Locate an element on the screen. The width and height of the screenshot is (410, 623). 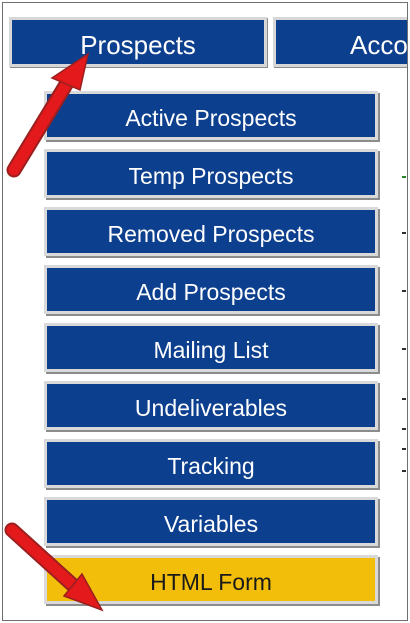
menu-item-add-prospects: Add Prospects is located at coordinates (211, 289).